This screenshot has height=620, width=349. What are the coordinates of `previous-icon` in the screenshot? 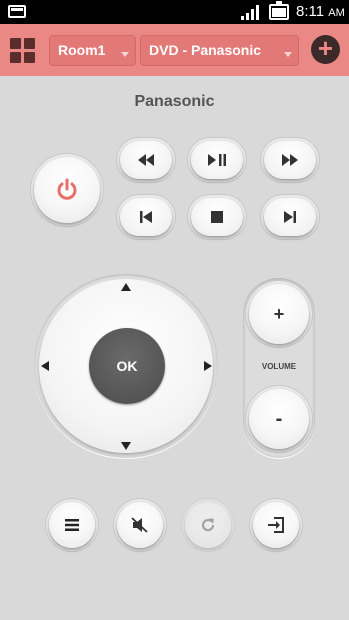 It's located at (146, 217).